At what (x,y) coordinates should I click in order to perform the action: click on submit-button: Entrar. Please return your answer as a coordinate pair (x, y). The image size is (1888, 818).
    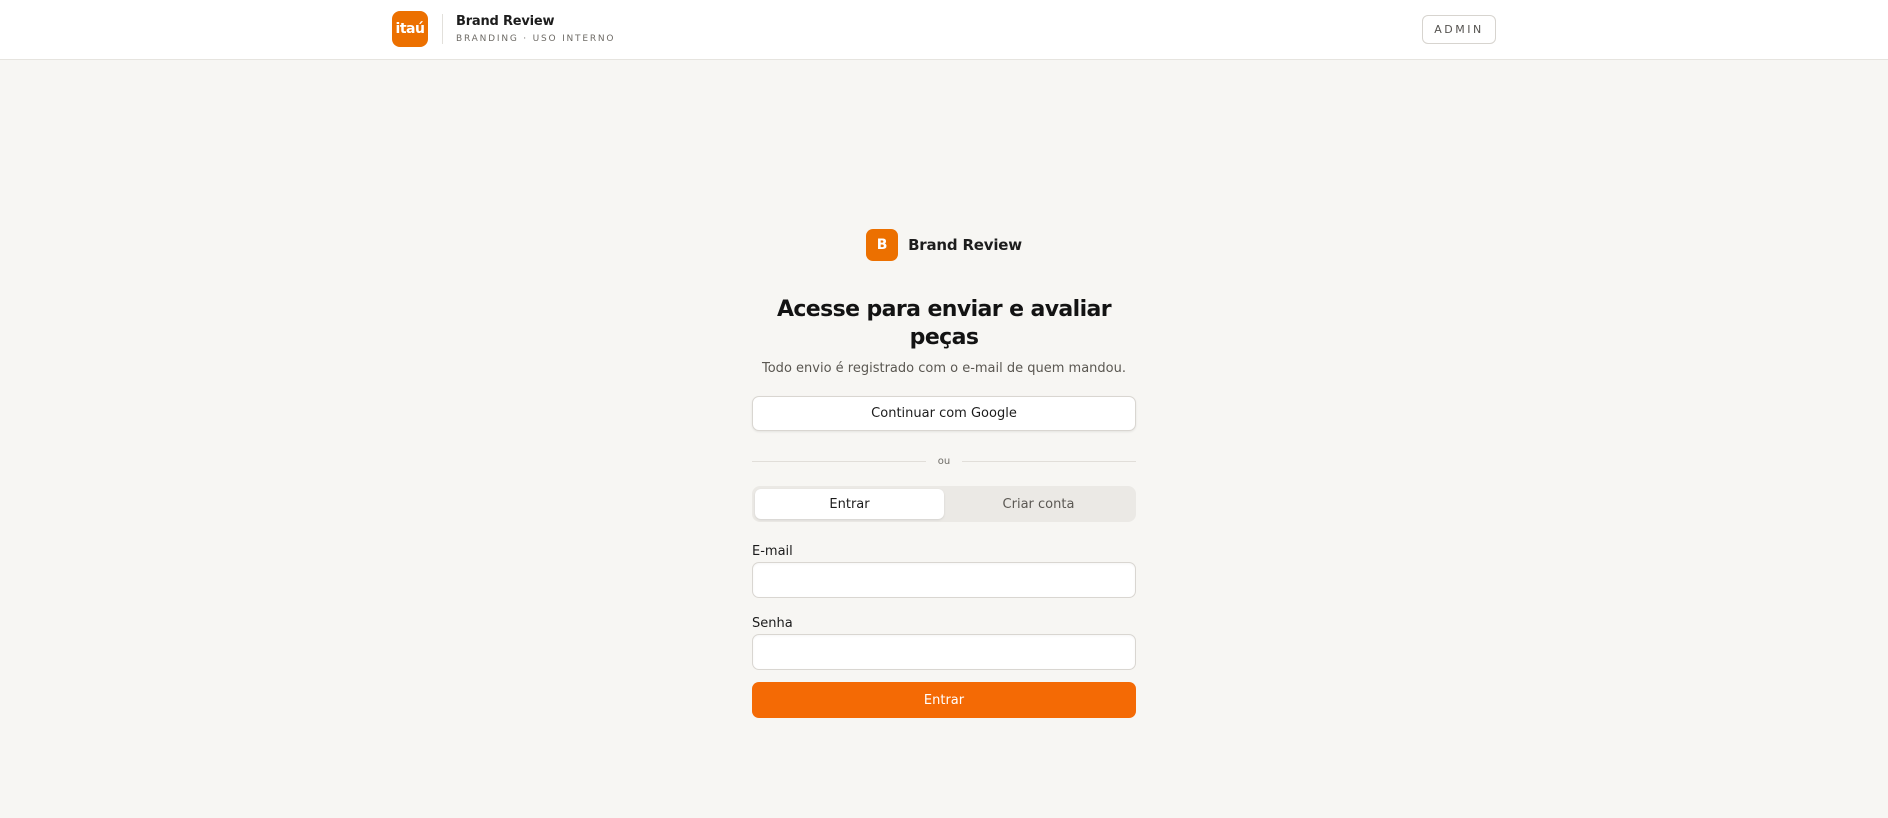
    Looking at the image, I should click on (944, 700).